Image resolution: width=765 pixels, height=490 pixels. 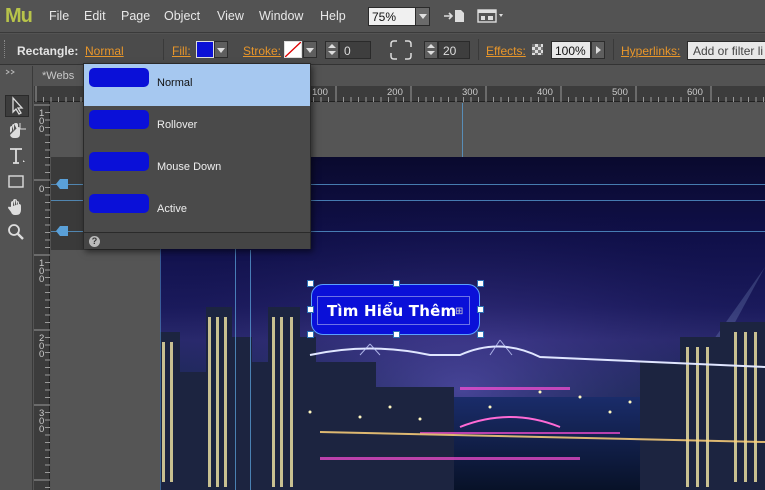 What do you see at coordinates (205, 49) in the screenshot?
I see `fill-swatch` at bounding box center [205, 49].